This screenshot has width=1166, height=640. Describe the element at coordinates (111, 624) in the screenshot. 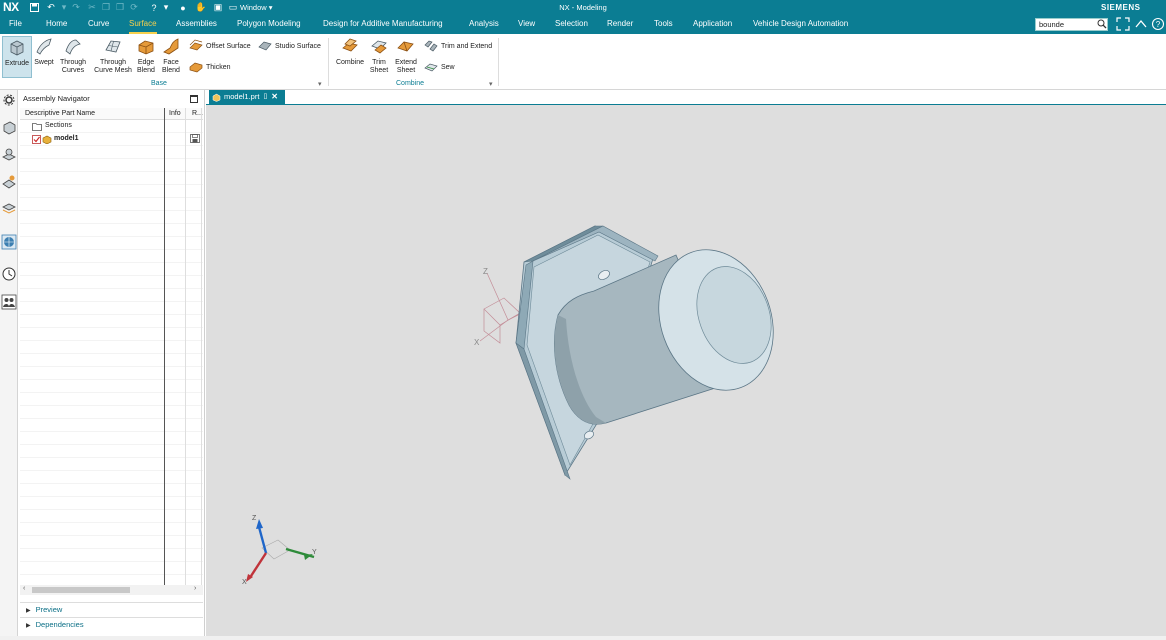

I see `dependencies-section: ▶ Dependencies` at that location.